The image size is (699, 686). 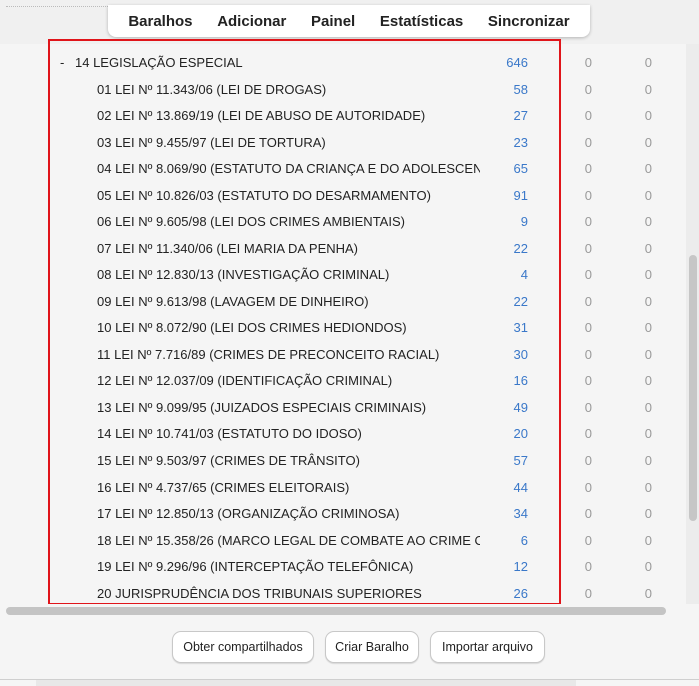 I want to click on toolbar-stats: Estatísticas, so click(x=421, y=21).